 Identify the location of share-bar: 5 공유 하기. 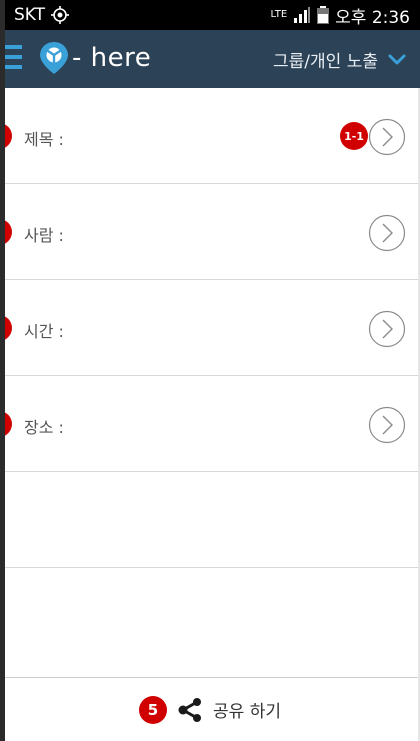
(210, 709).